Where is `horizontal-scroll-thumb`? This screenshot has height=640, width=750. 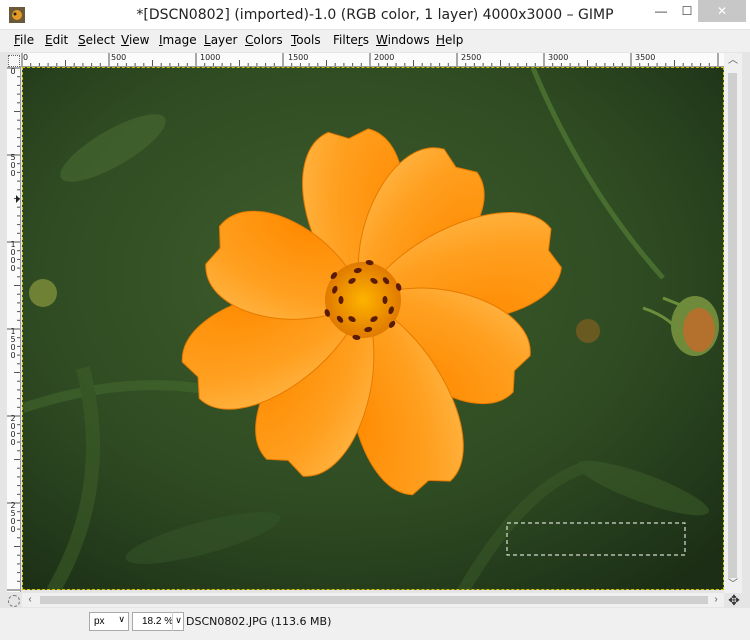
horizontal-scroll-thumb is located at coordinates (374, 600).